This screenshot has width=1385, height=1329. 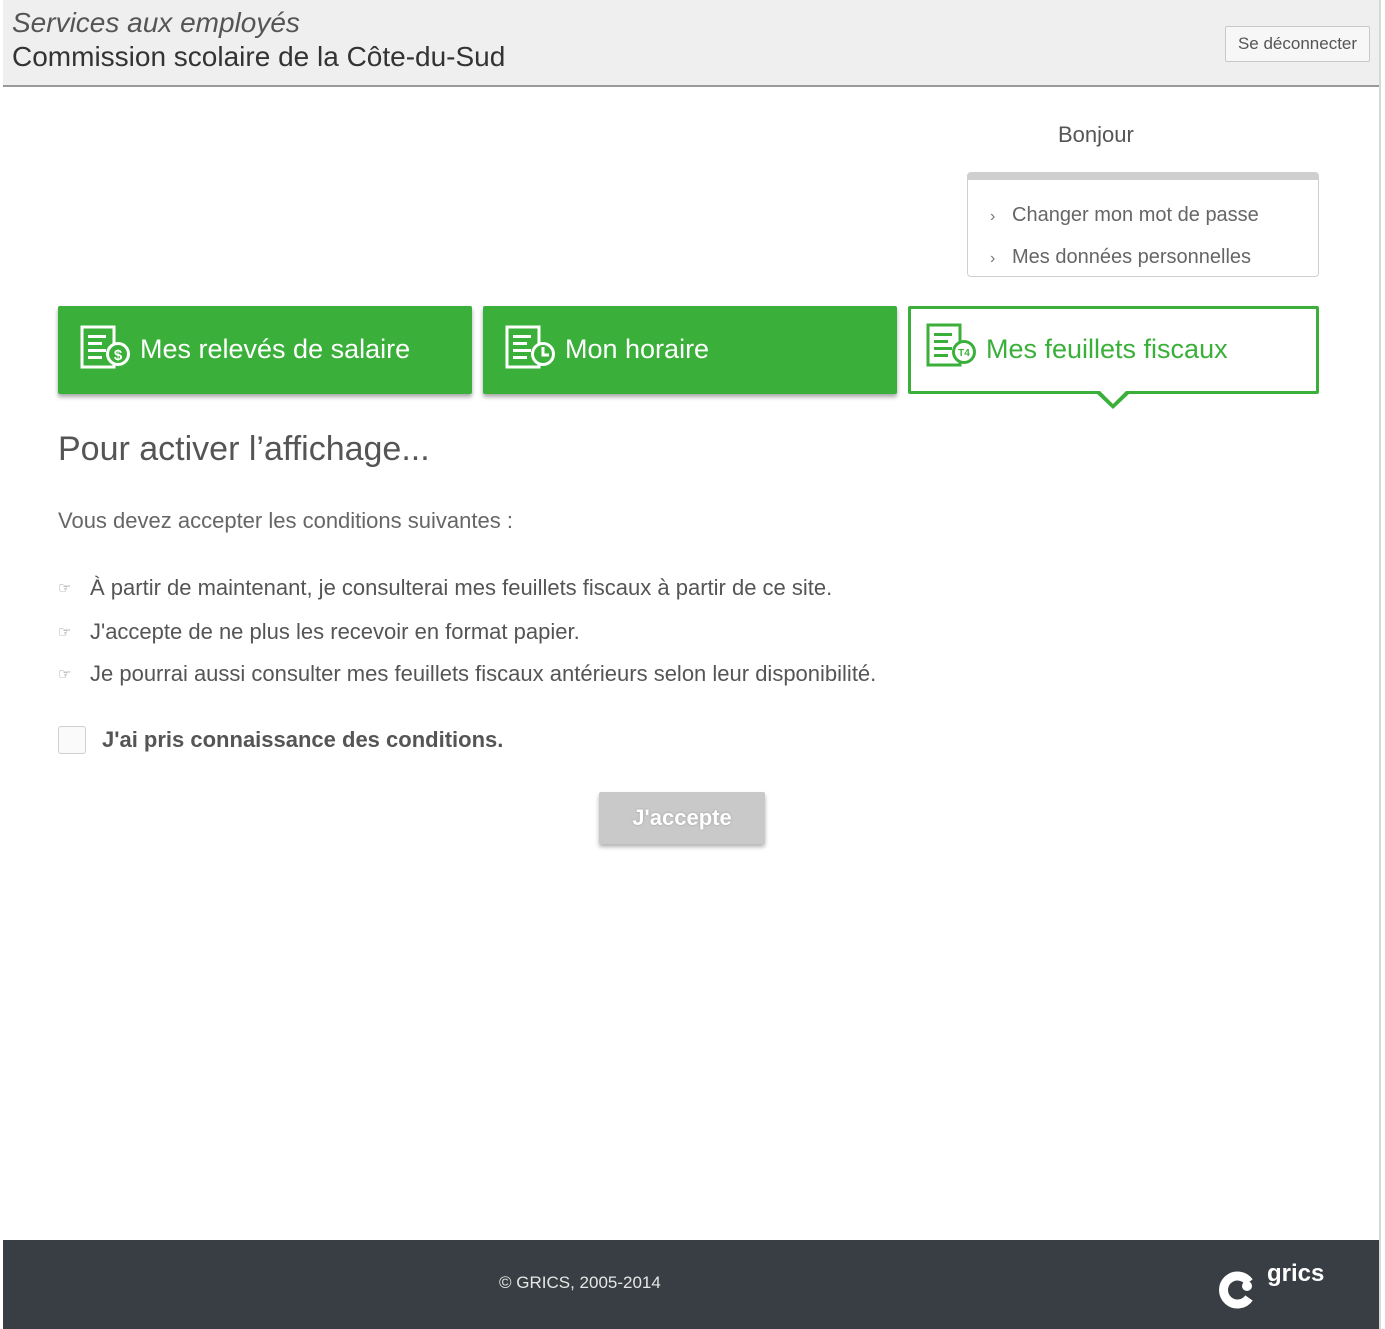 I want to click on logout-button: Se déconnecter, so click(x=1297, y=44).